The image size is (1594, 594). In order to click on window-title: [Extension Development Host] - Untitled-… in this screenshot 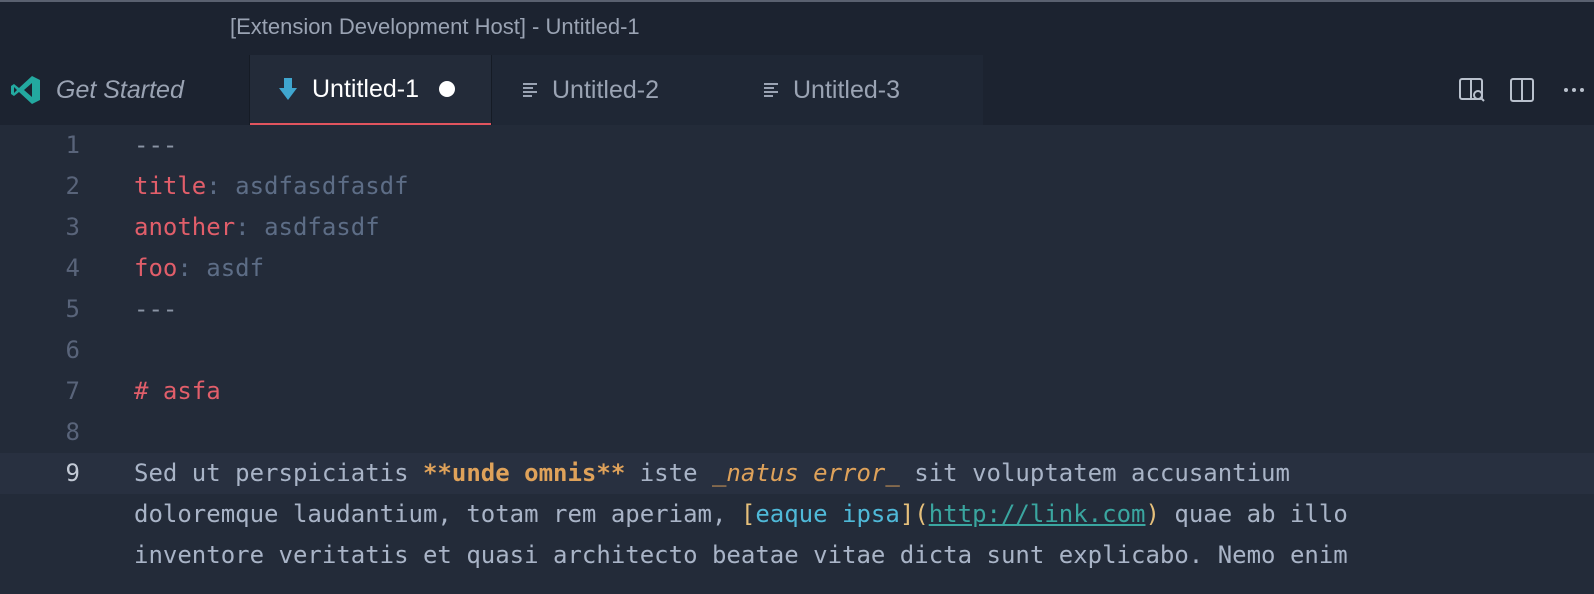, I will do `click(435, 26)`.